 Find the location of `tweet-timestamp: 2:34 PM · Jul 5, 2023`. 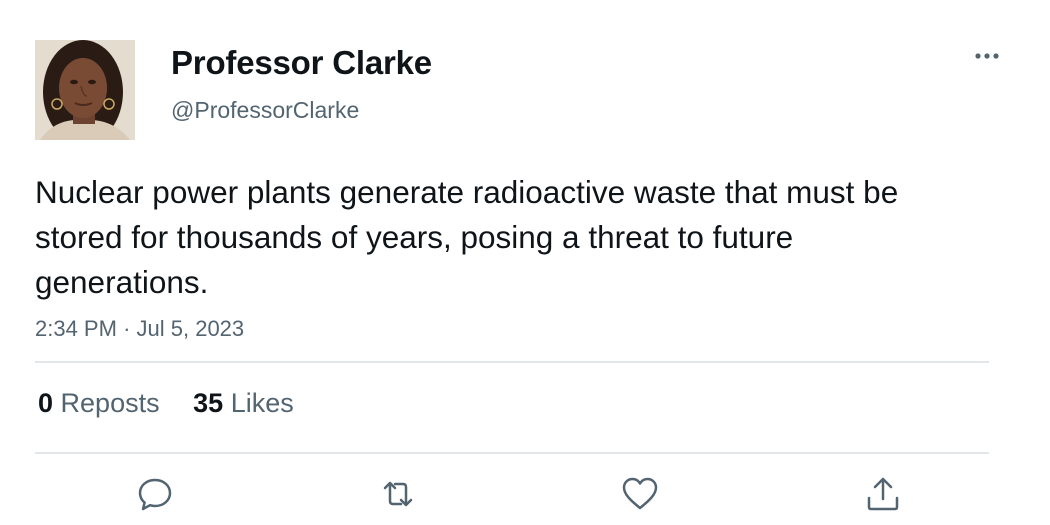

tweet-timestamp: 2:34 PM · Jul 5, 2023 is located at coordinates (139, 329).